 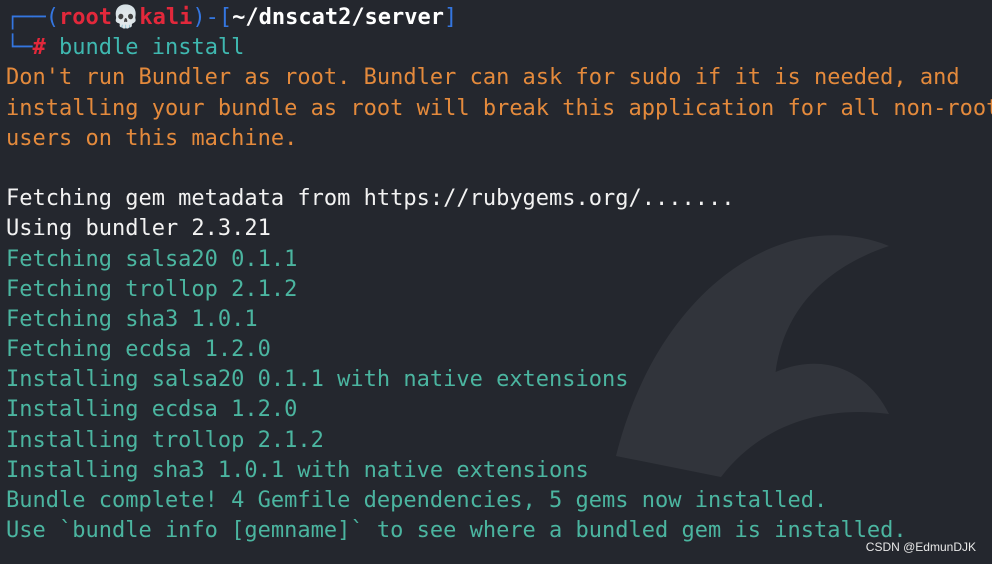 What do you see at coordinates (152, 259) in the screenshot?
I see `gem-output-line: Fetching salsa20 0.1.1` at bounding box center [152, 259].